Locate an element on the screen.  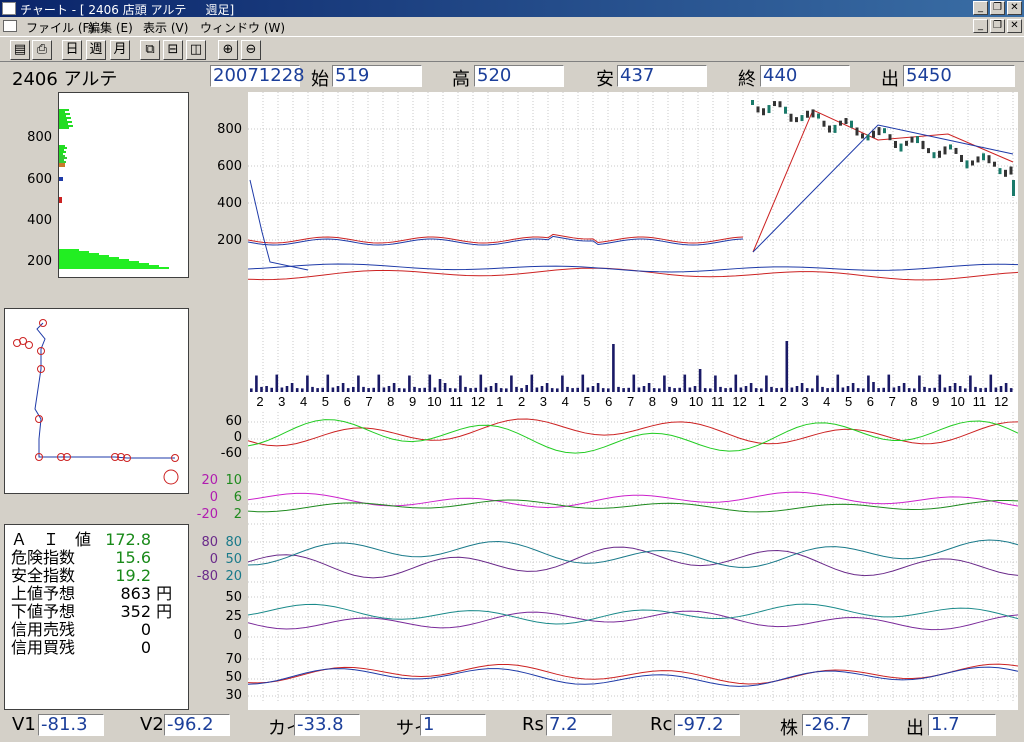
tile-vertical-icon: ◫ is located at coordinates (196, 50).